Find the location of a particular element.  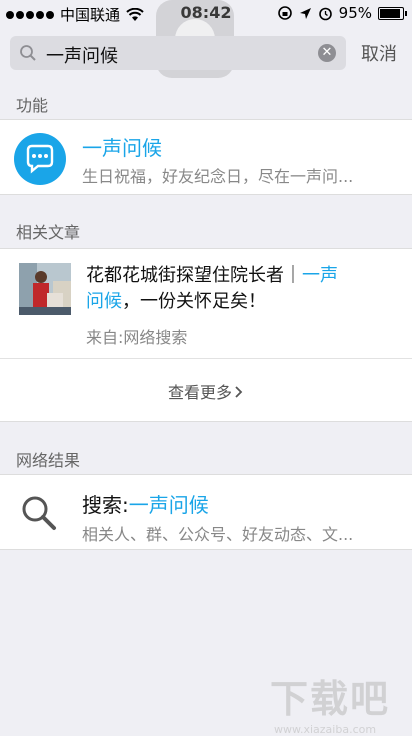

battery-icon is located at coordinates (392, 13).